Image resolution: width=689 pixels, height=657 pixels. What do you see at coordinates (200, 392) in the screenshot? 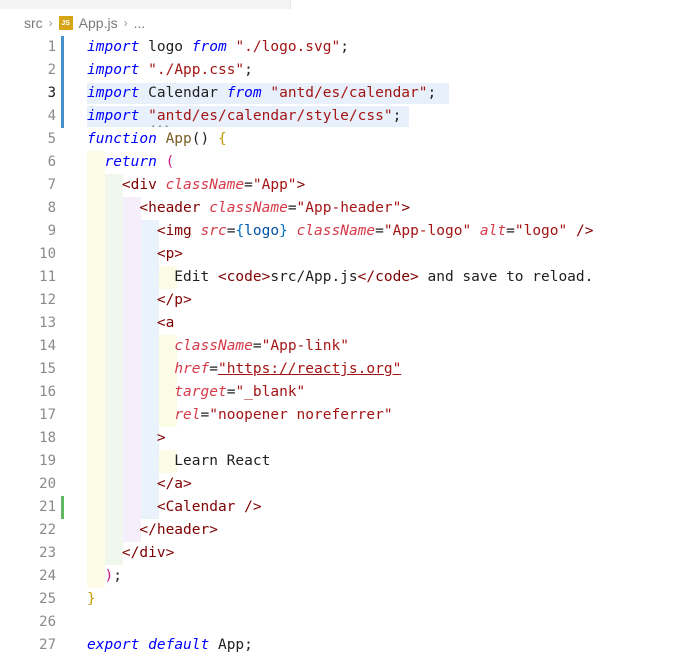
I see `code-token: target` at bounding box center [200, 392].